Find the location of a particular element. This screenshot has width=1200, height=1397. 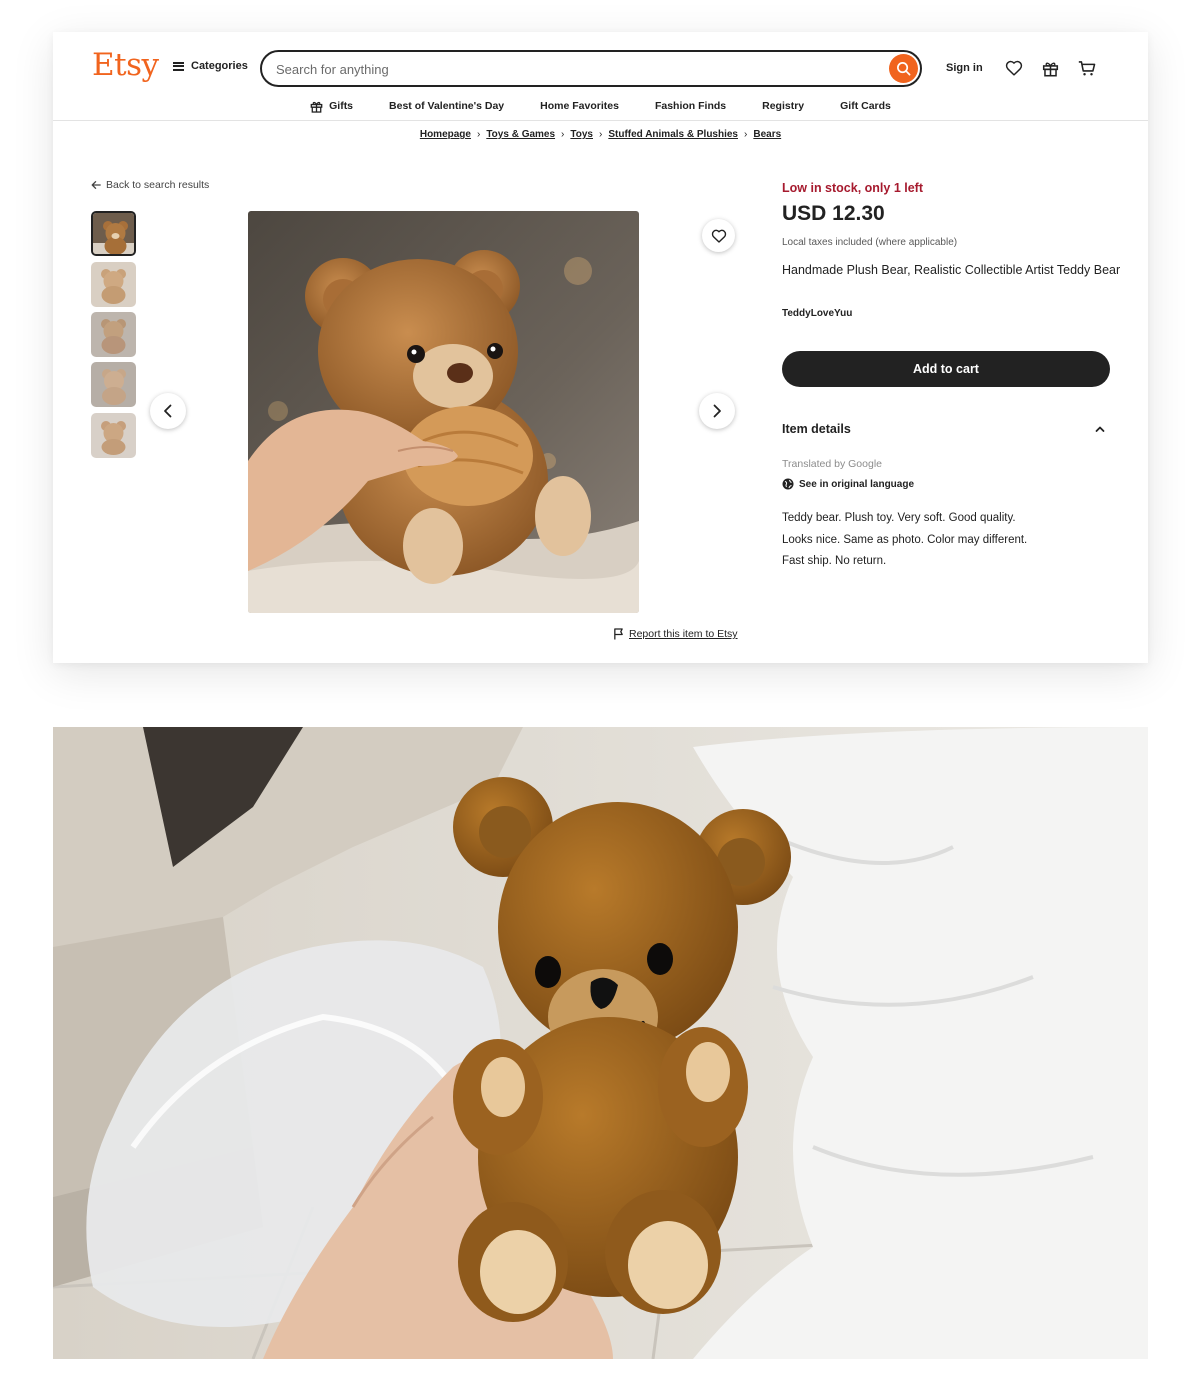

report-label: Report this item to Etsy is located at coordinates (683, 634).